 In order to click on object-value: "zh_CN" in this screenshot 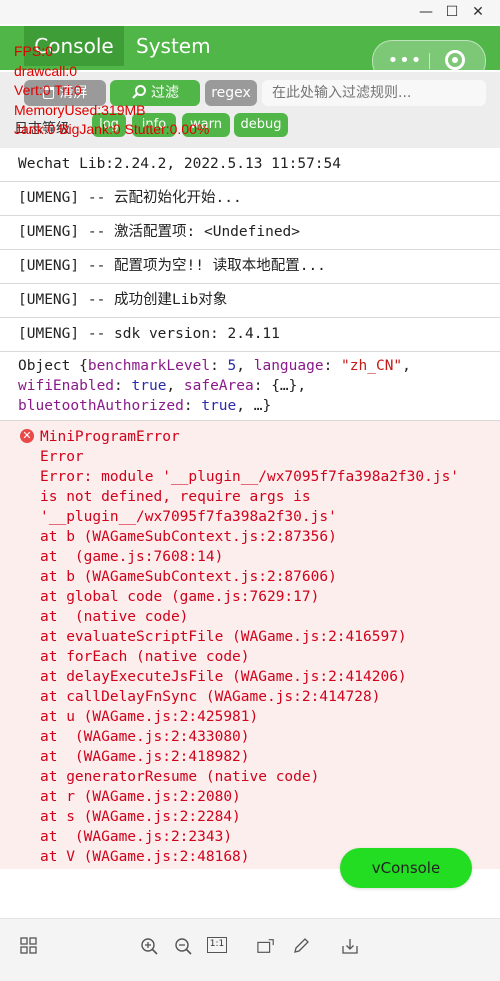, I will do `click(372, 366)`.